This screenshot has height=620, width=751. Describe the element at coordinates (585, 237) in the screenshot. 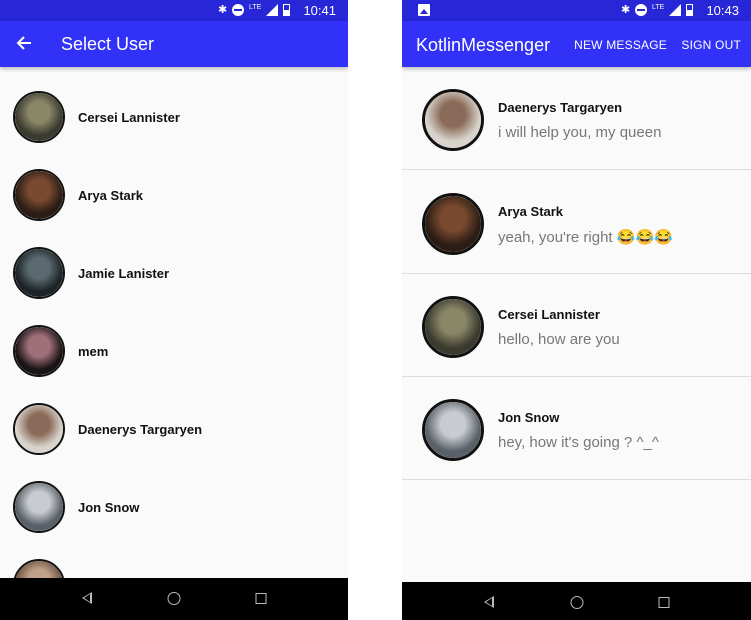

I see `message-preview: yeah, you're right 😂😂😂` at that location.